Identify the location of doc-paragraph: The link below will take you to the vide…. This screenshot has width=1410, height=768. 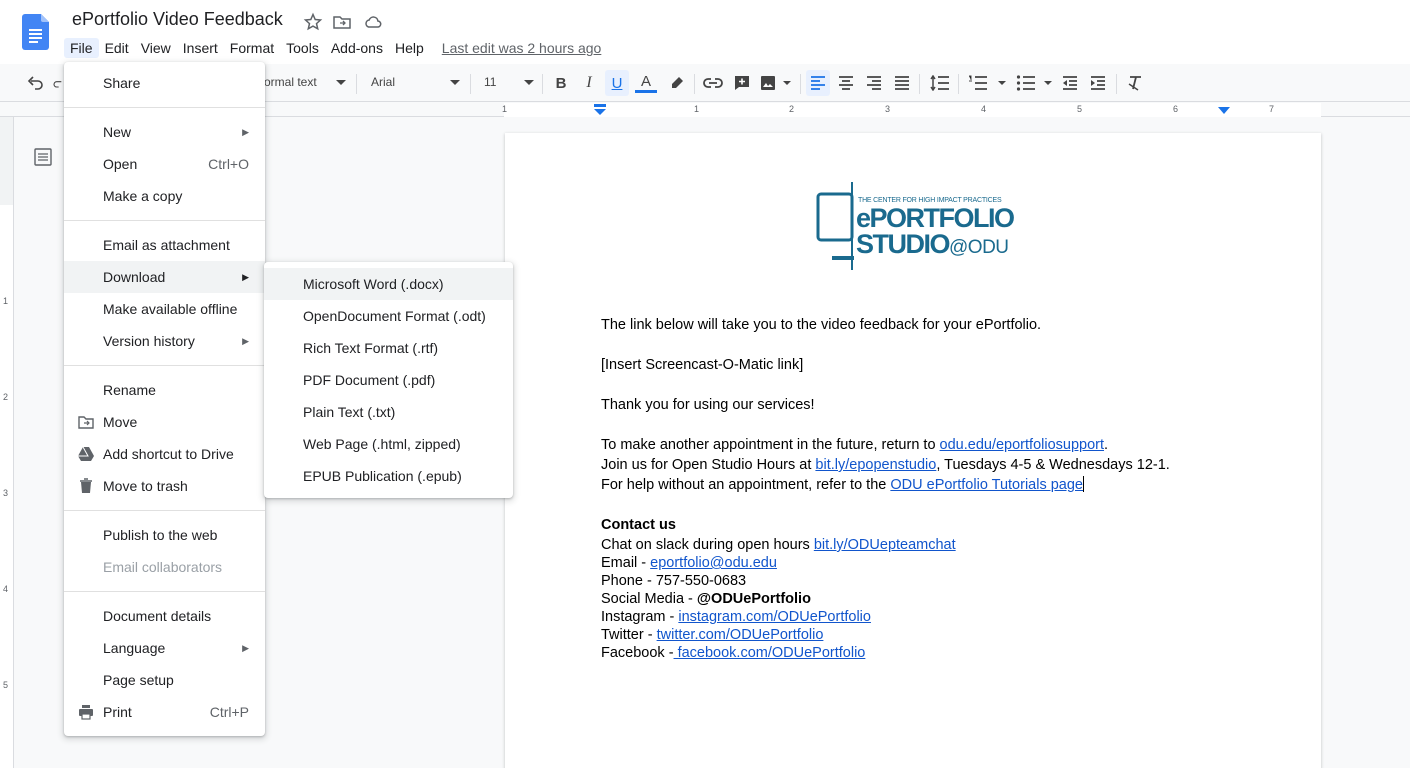
(821, 325).